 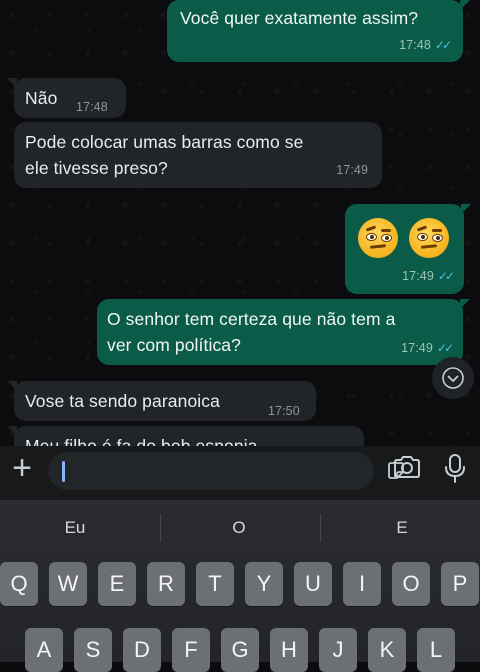 I want to click on key-i: I, so click(x=362, y=584).